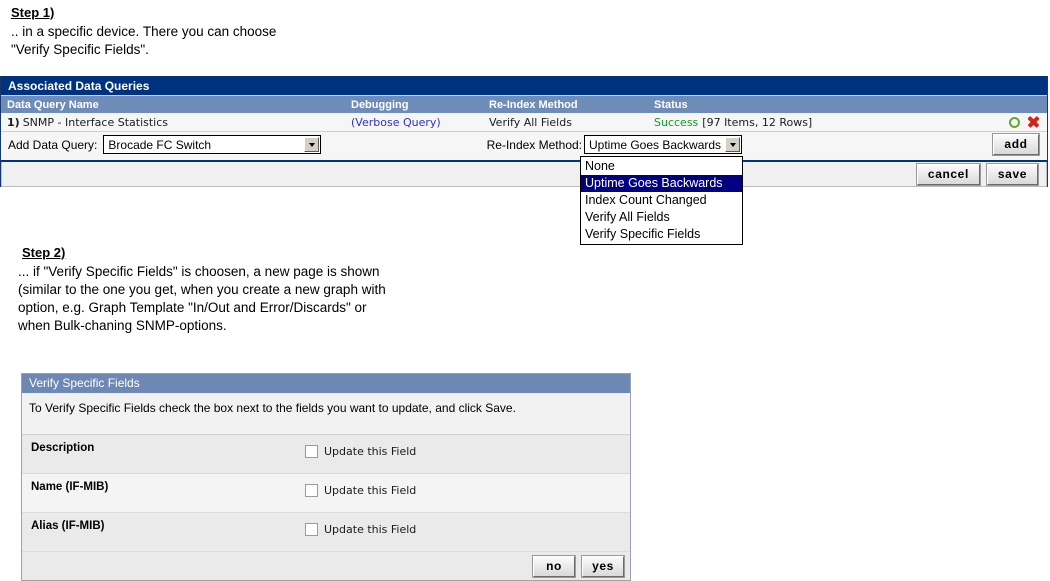 This screenshot has height=581, width=1050. I want to click on vsf-field-row: Alias (IF-MIB) Update this Field, so click(326, 532).